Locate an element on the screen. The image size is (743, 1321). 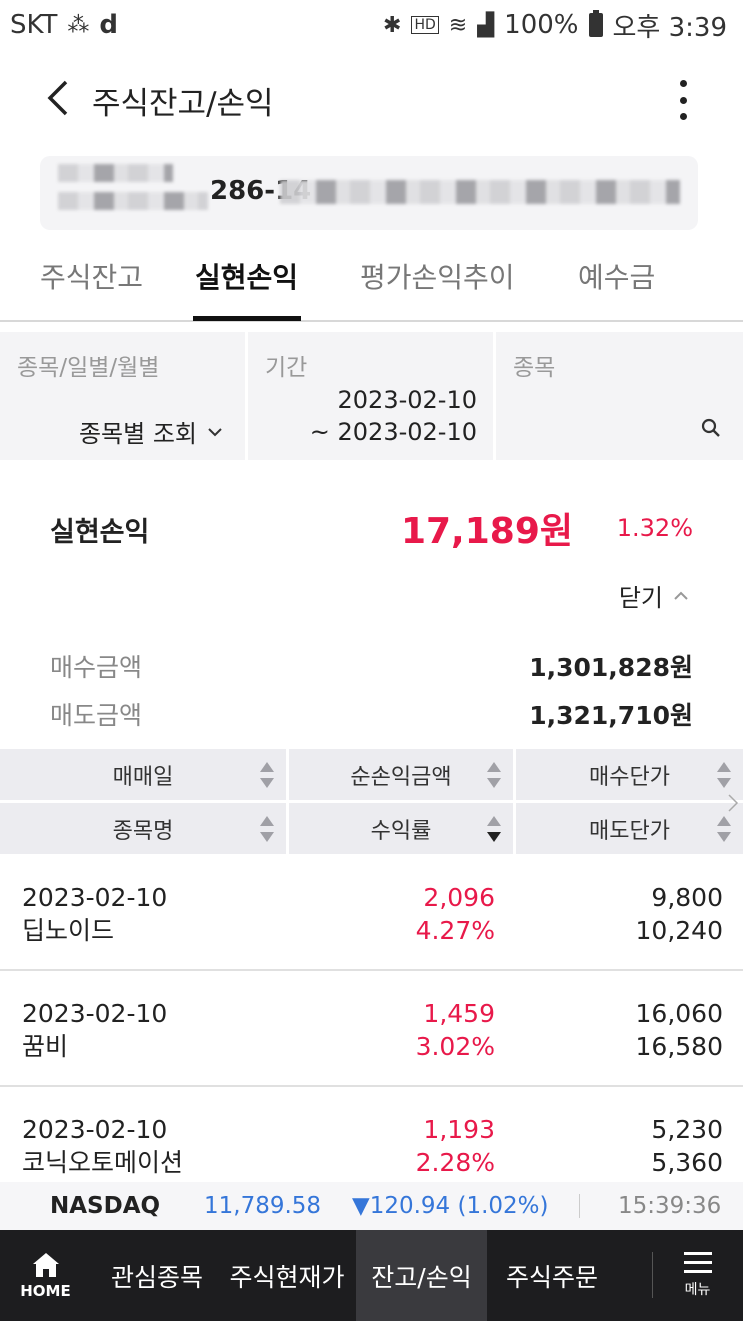
collapse-button: 닫기 is located at coordinates (654, 595).